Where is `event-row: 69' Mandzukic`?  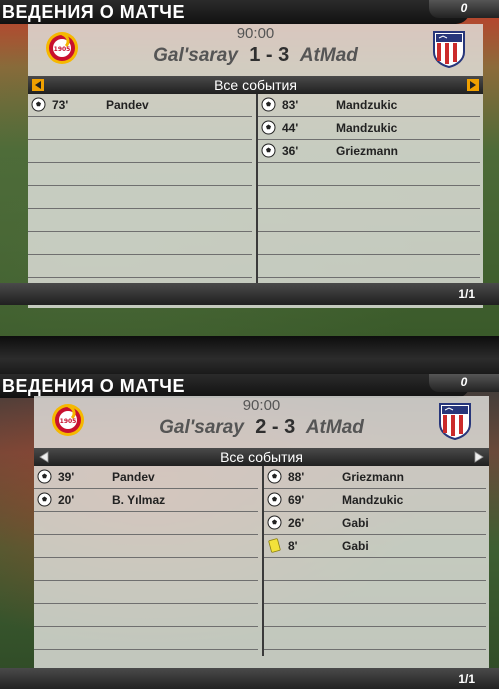
event-row: 69' Mandzukic is located at coordinates (375, 500).